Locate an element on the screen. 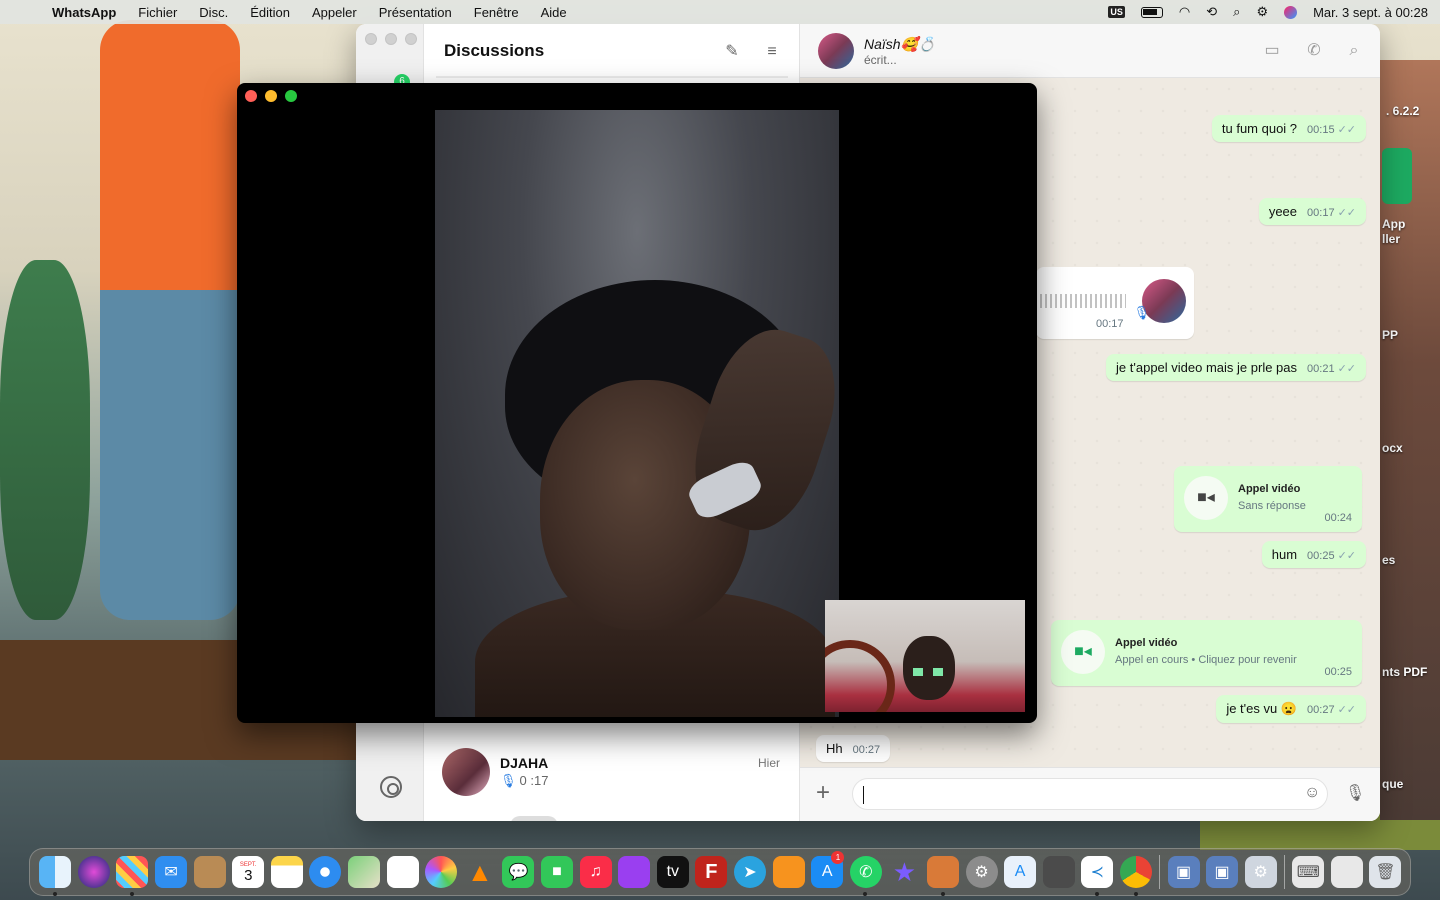 This screenshot has height=900, width=1440. dock-books is located at coordinates (788, 872).